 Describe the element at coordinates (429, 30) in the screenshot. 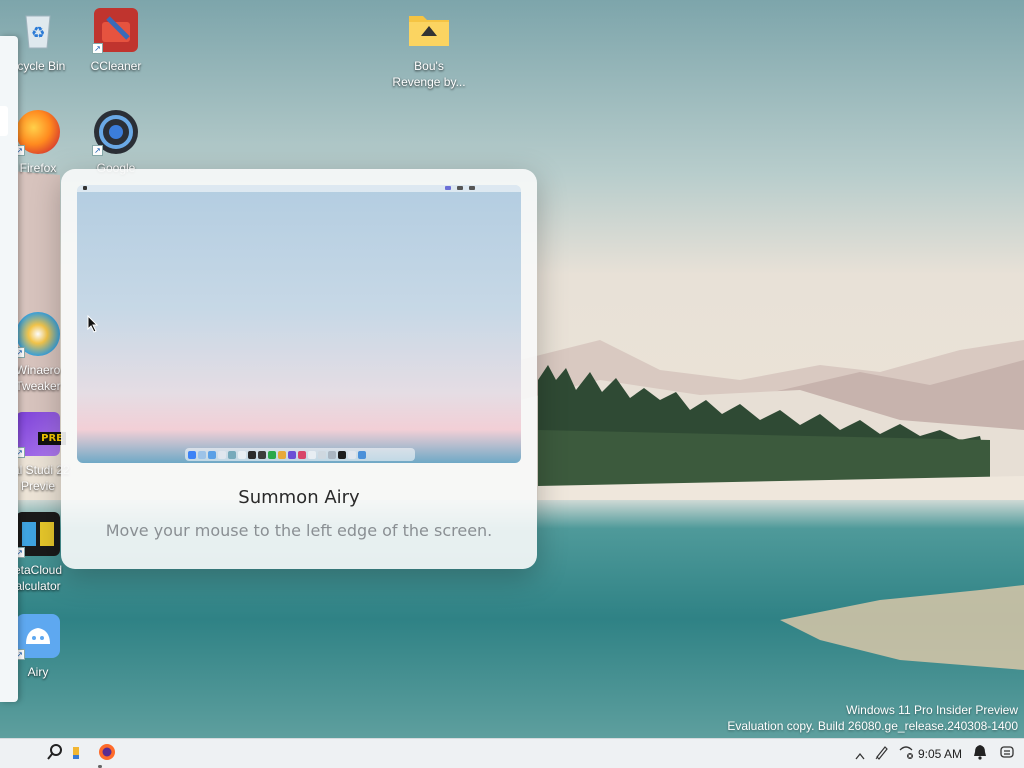

I see `folder-icon` at that location.